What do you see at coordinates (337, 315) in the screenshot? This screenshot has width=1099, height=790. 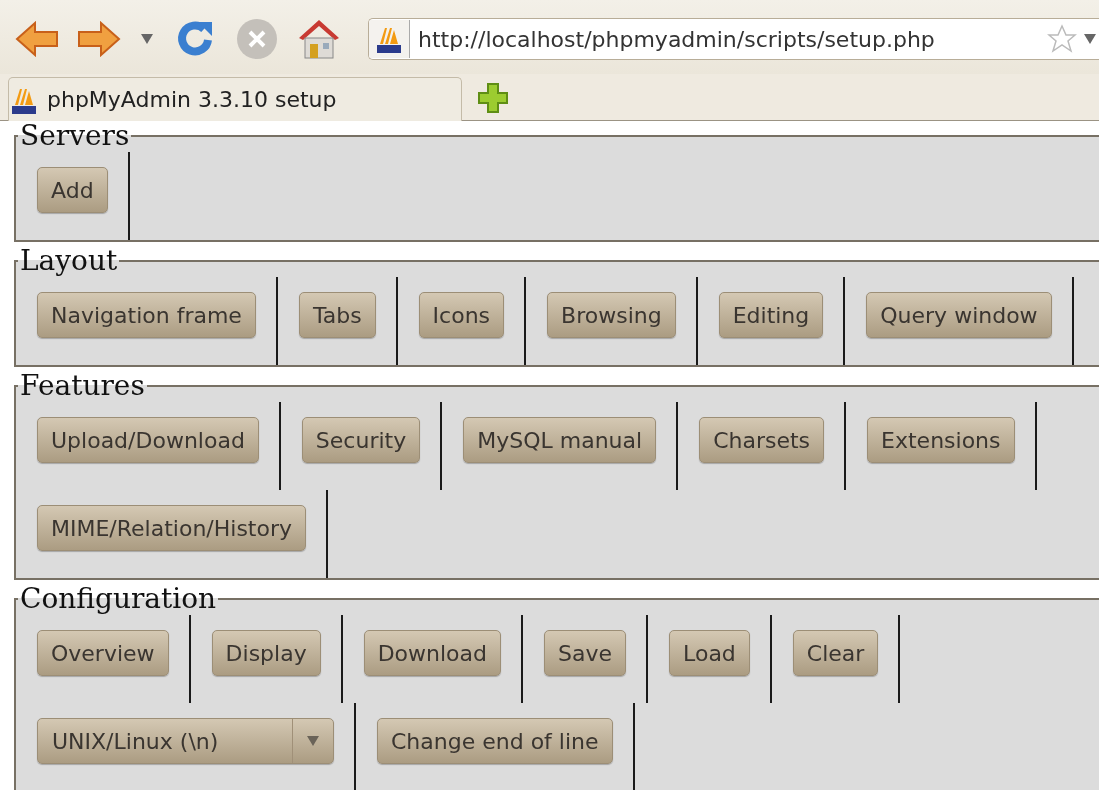 I see `section-button: Tabs` at bounding box center [337, 315].